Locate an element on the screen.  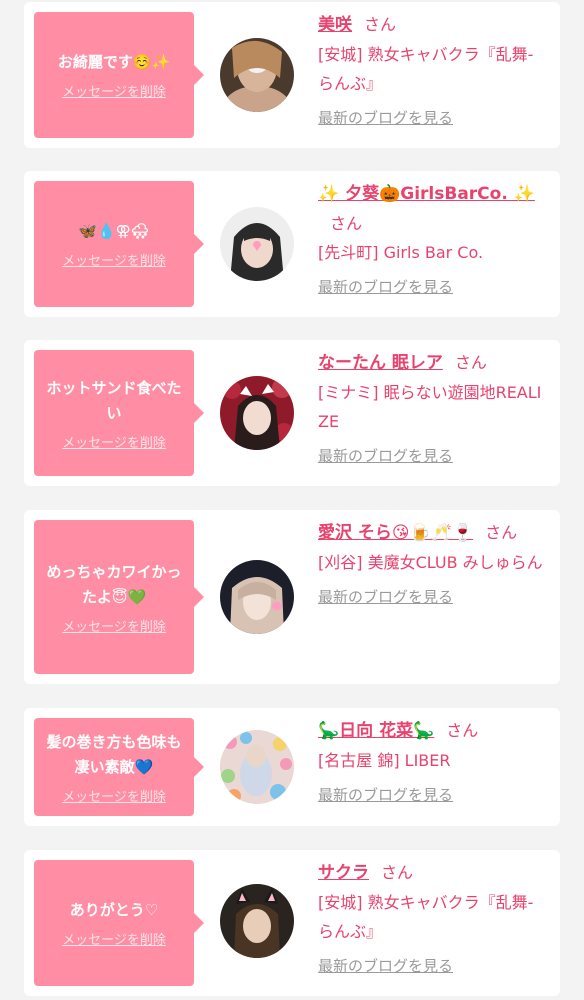
sender-info: 愛沢 そら😘🍺🥂🍷 さん [刈谷] 美魔女CLUB みしゅらん 最新のブログを見る is located at coordinates (431, 565).